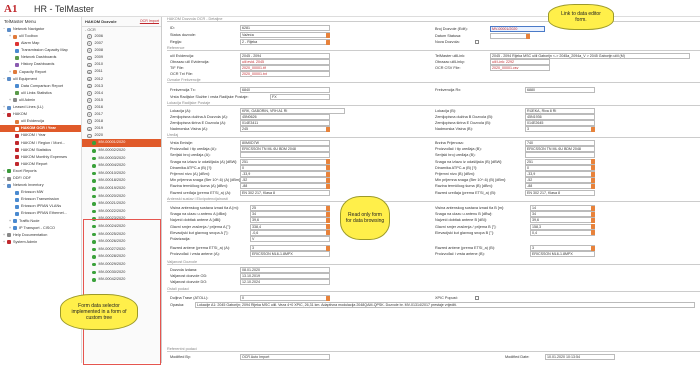 The height and width of the screenshot is (365, 700). Describe the element at coordinates (121, 79) in the screenshot. I see `tree-year-node: +2012` at that location.